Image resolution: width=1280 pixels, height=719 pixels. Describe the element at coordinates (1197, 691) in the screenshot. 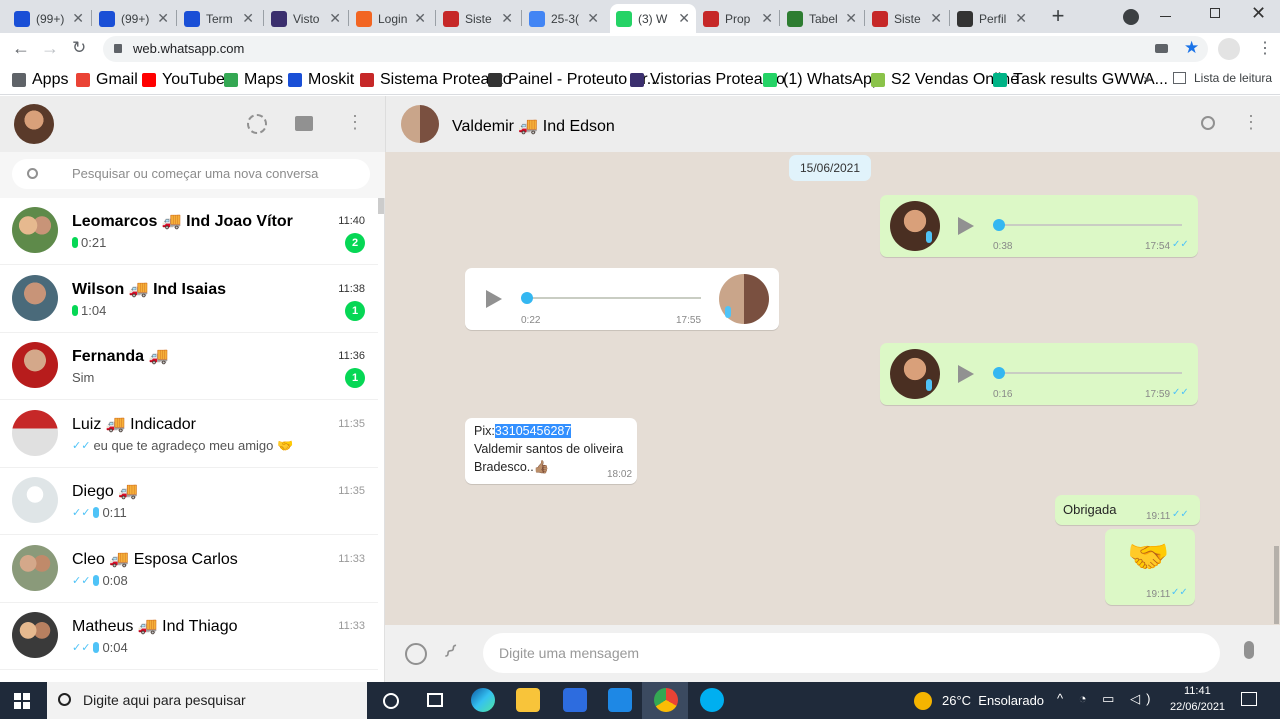

I see `clock-time: 11:41` at that location.